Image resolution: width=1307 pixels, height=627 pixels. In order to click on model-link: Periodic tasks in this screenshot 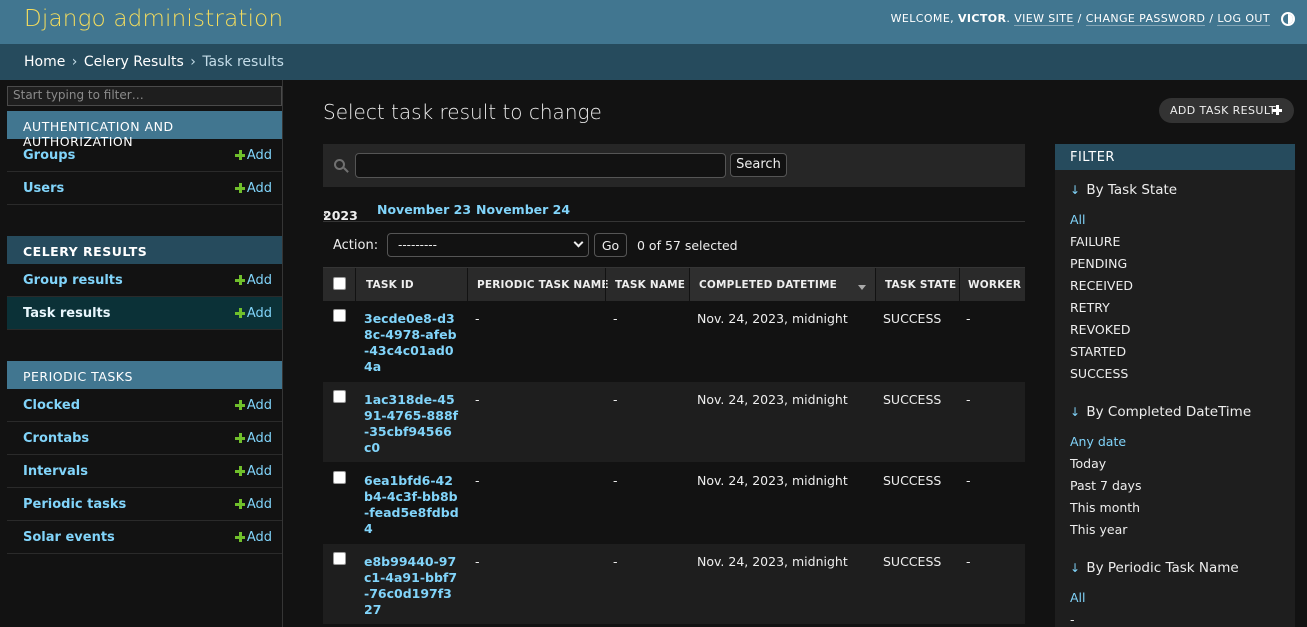, I will do `click(74, 504)`.